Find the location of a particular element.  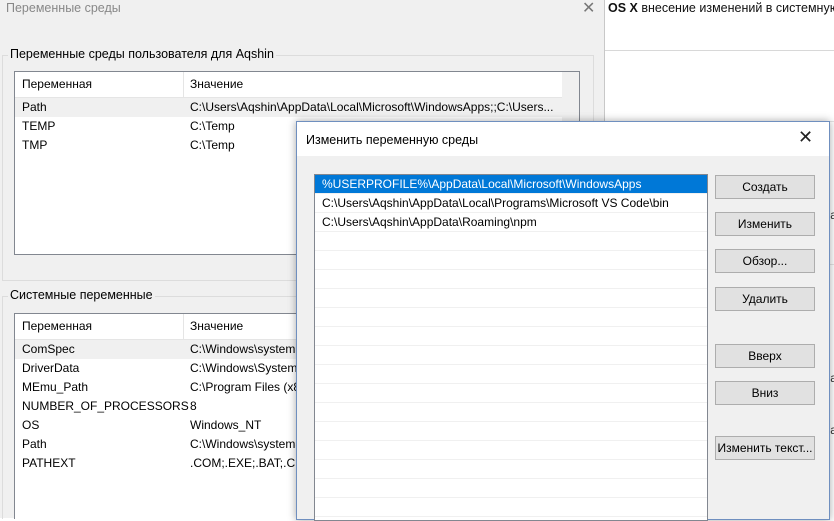

move-up-button: Вверх is located at coordinates (765, 356).